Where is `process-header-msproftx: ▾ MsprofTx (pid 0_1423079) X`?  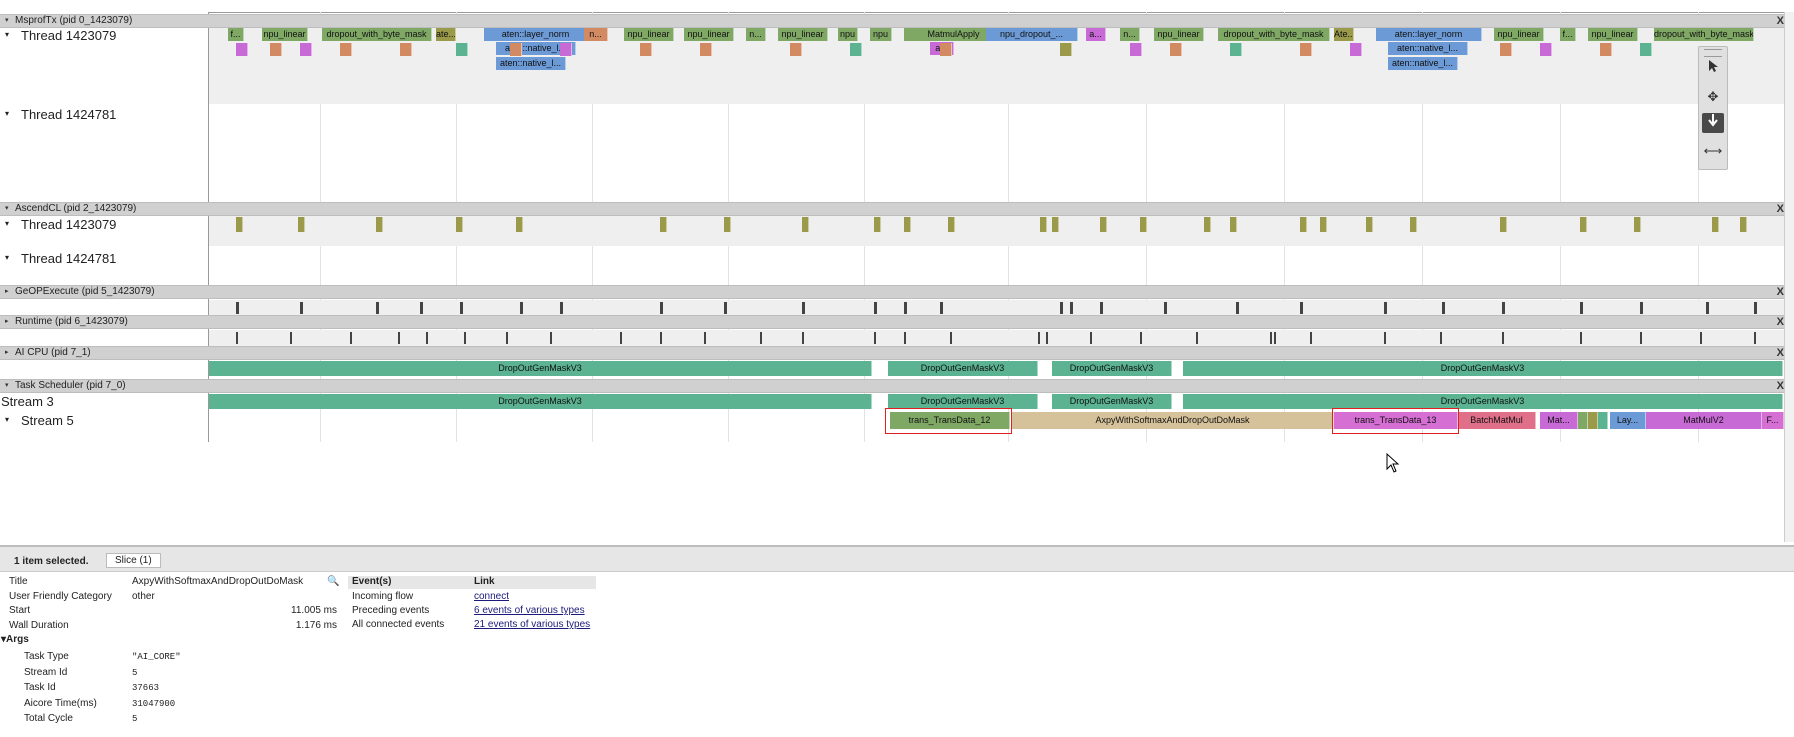
process-header-msproftx: ▾ MsprofTx (pid 0_1423079) X is located at coordinates (897, 21).